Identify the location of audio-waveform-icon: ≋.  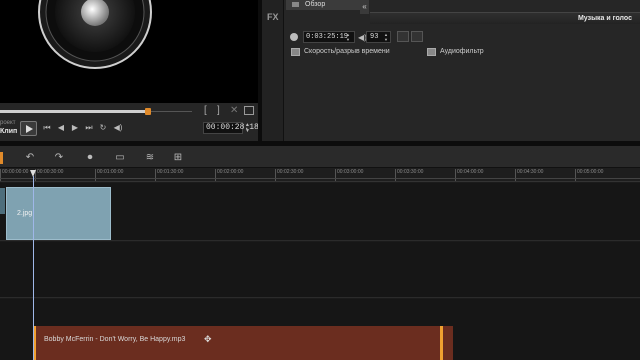
(150, 157).